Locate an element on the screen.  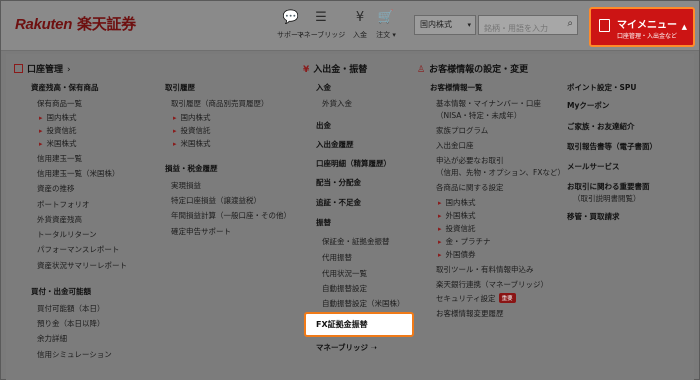
menu-item-label: 取引ツール・有料情報申込み is located at coordinates (485, 269).